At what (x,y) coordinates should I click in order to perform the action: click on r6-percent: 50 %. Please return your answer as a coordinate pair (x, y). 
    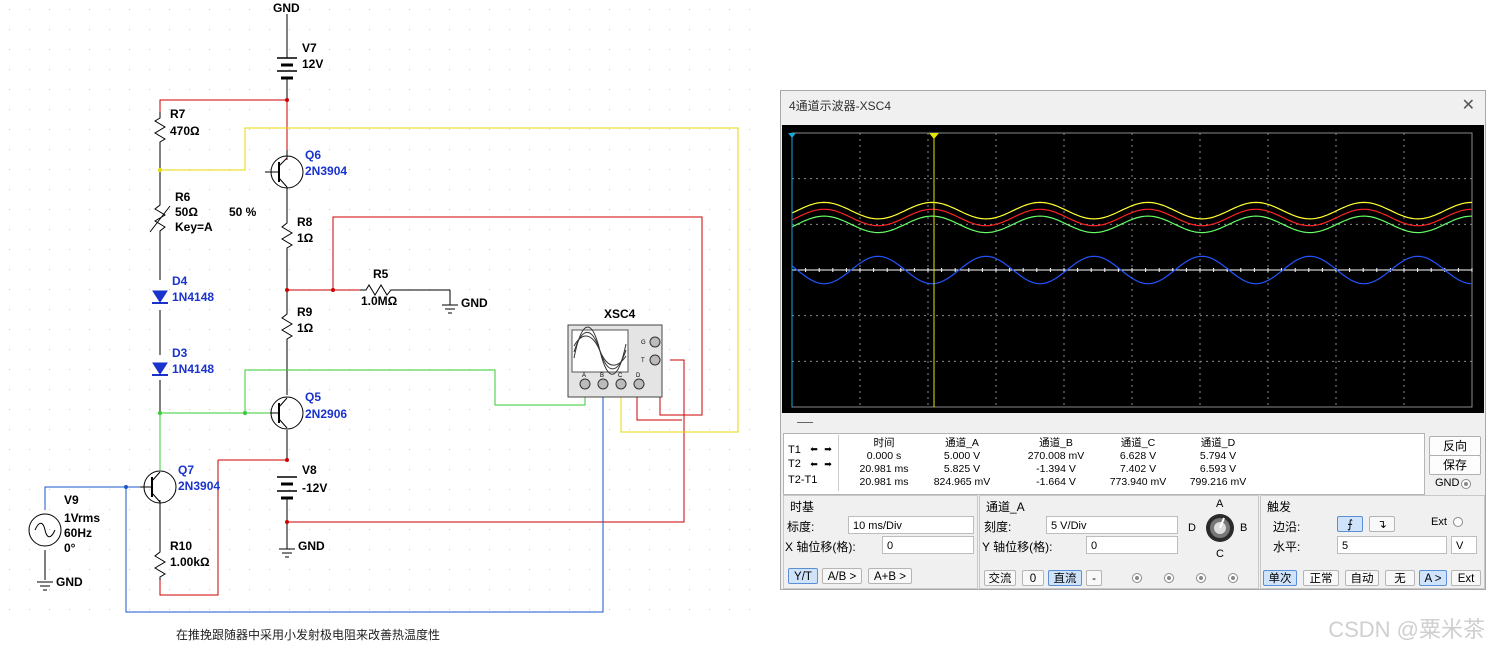
    Looking at the image, I should click on (243, 212).